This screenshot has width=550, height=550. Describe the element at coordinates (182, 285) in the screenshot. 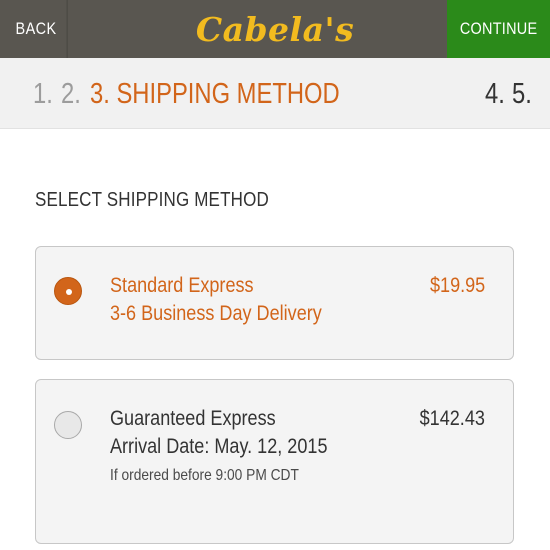

I see `option-name: Standard Express` at that location.